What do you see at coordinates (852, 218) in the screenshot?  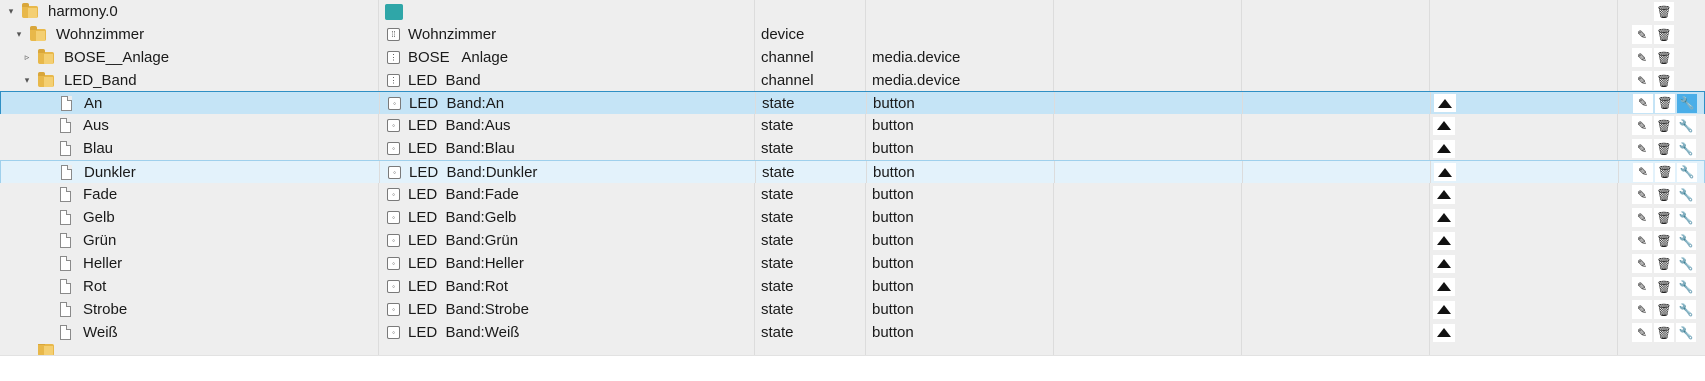 I see `tree-row: Gelb ◦ LED Band:Gelb state button ✎ 🗑 🔧` at bounding box center [852, 218].